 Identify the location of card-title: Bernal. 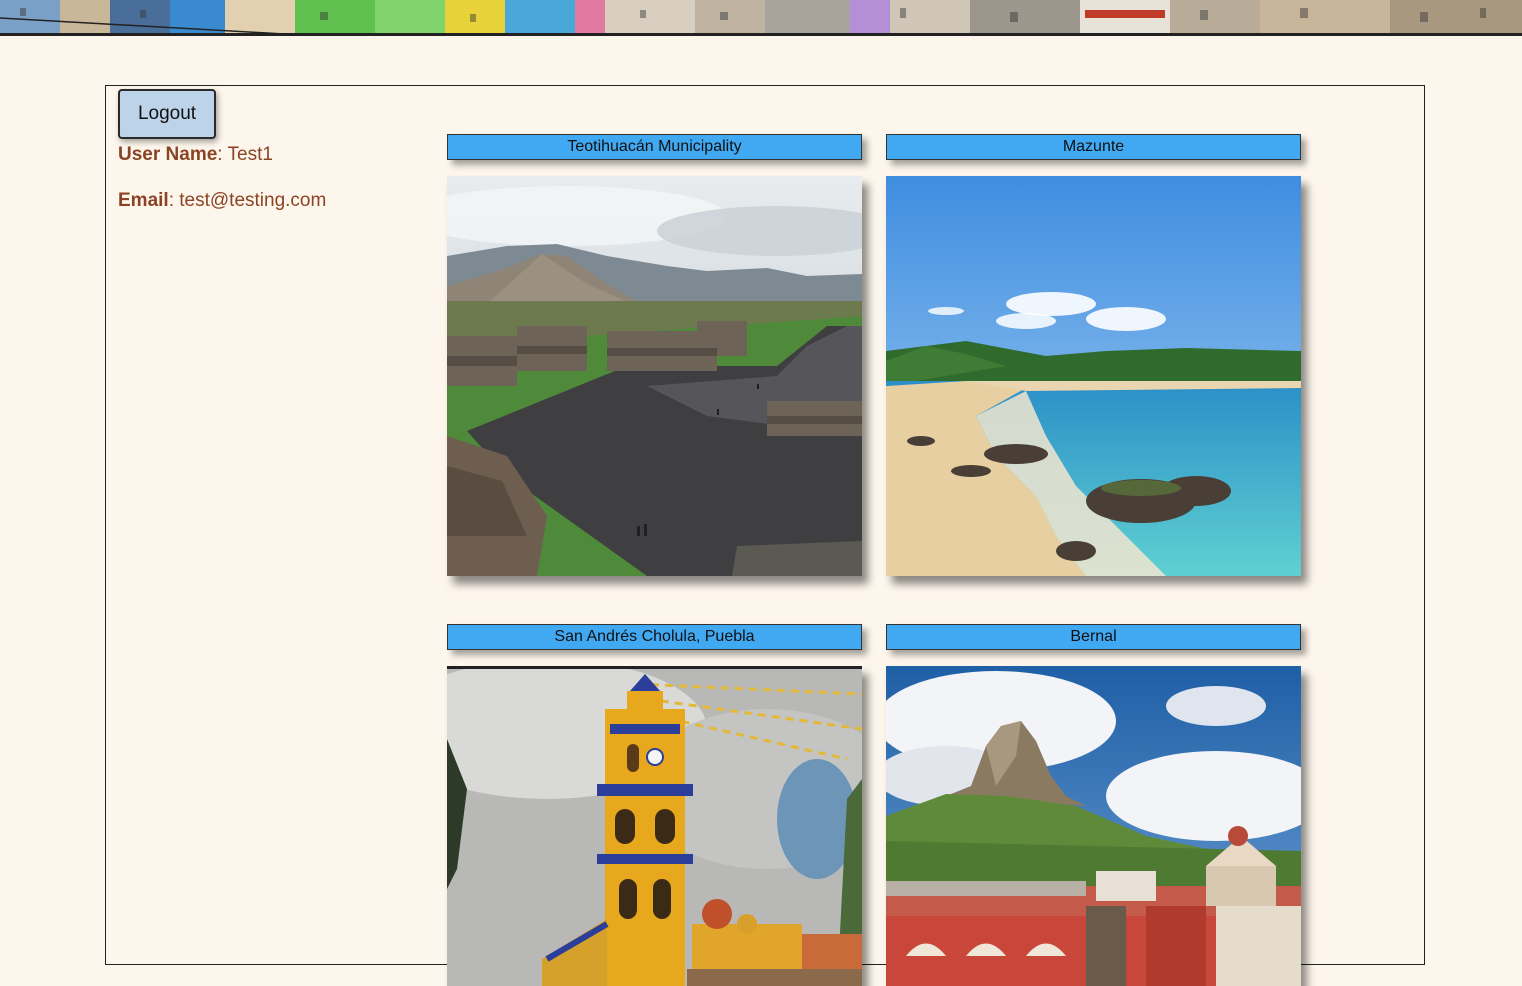
(1093, 637).